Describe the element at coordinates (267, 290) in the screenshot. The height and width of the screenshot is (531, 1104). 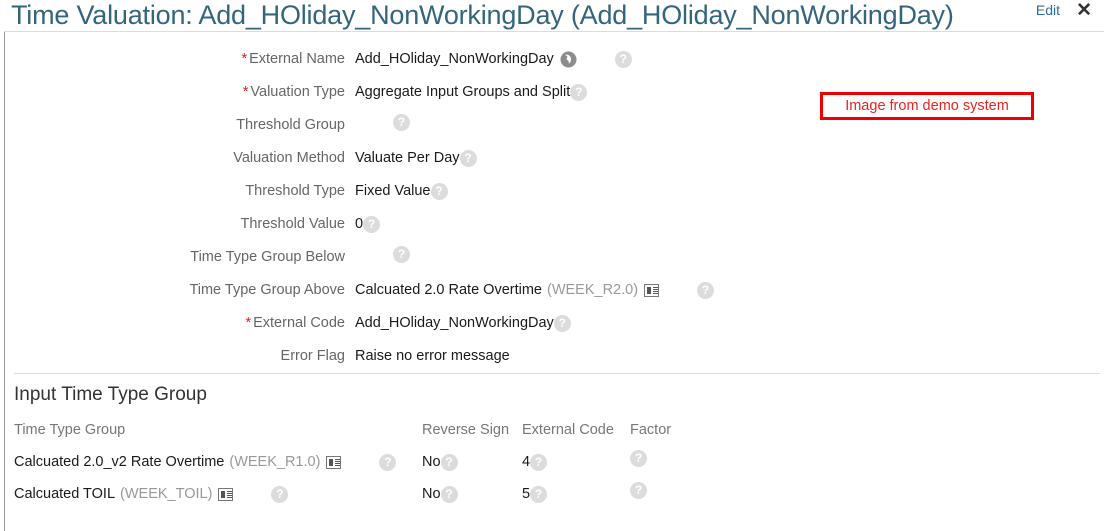
I see `form-label-text: Time Type Group Above` at that location.